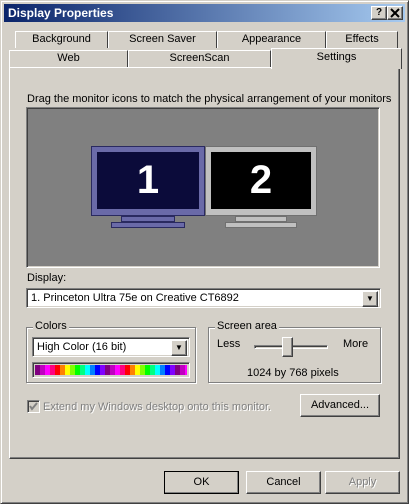 The height and width of the screenshot is (504, 409). What do you see at coordinates (261, 180) in the screenshot?
I see `monitor-2-number: 2` at bounding box center [261, 180].